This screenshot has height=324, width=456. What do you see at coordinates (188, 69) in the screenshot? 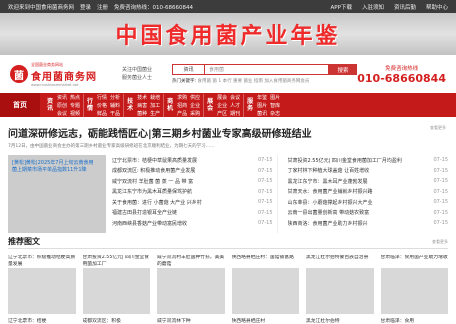
I see `search-category-select: 资讯` at bounding box center [188, 69].